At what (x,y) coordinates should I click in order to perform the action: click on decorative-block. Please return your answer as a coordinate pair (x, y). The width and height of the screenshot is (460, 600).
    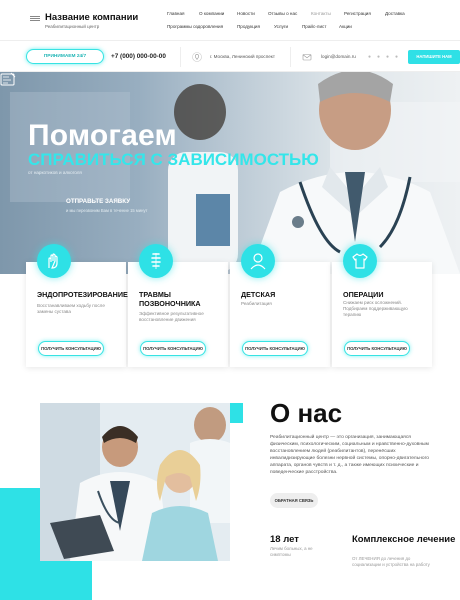
    Looking at the image, I should click on (236, 413).